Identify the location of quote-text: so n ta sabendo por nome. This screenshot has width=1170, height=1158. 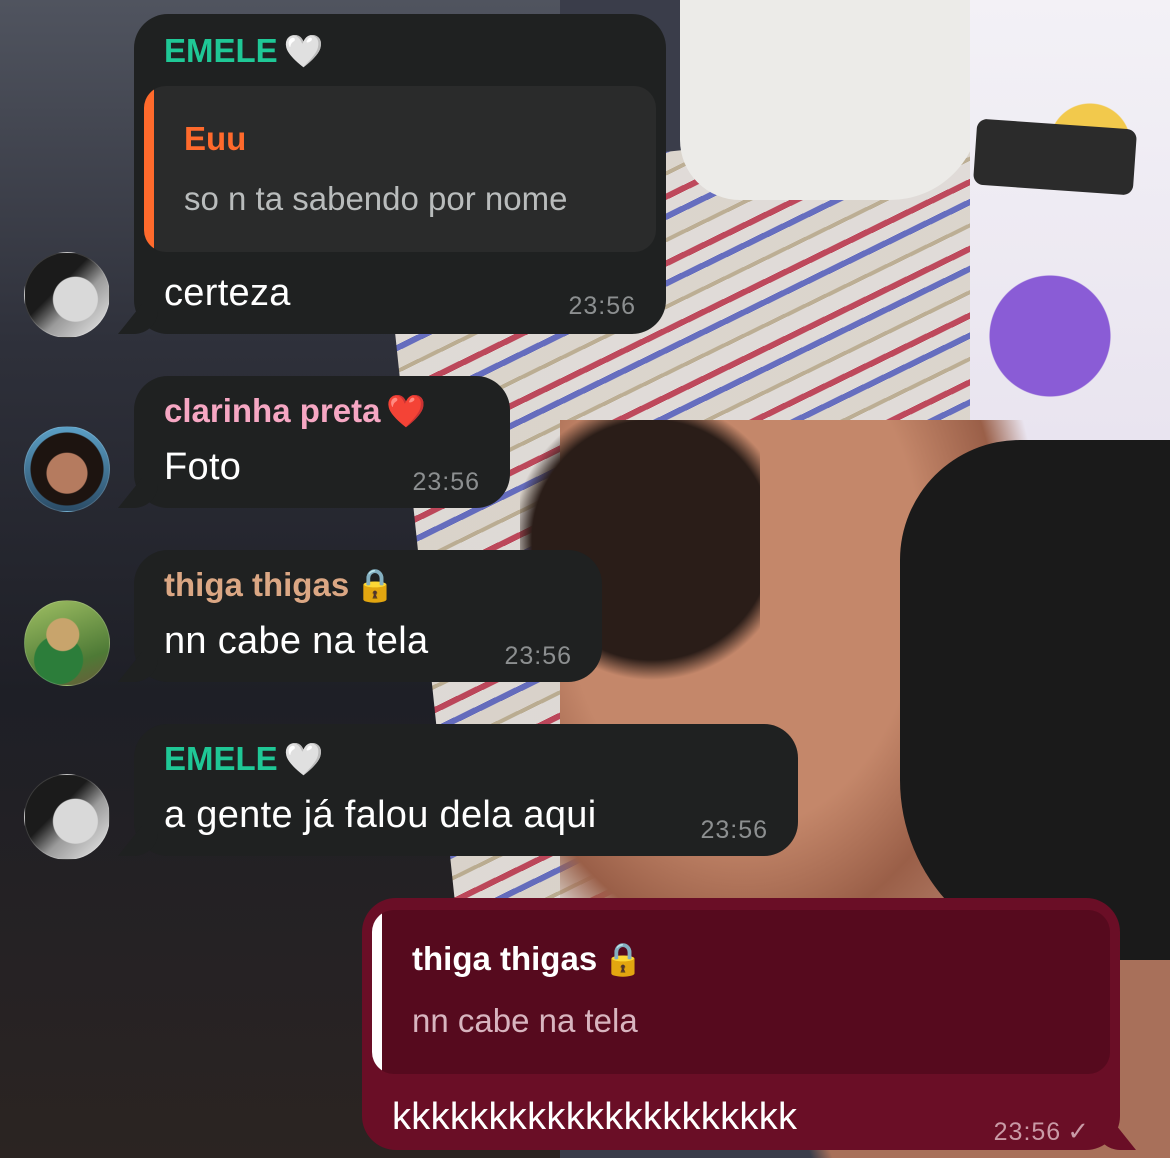
(376, 198).